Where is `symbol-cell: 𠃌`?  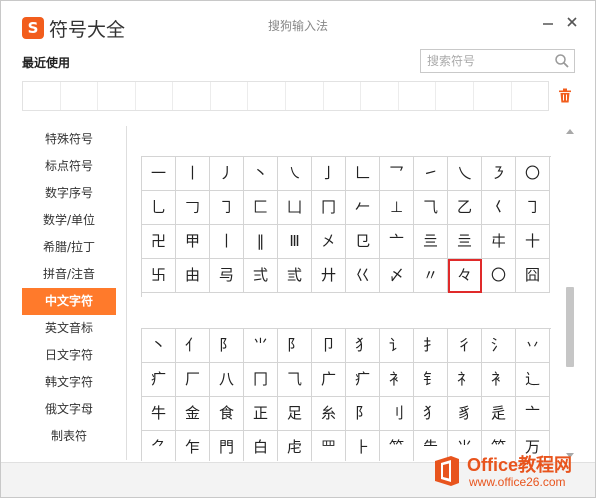
symbol-cell: 𠃌 is located at coordinates (193, 208).